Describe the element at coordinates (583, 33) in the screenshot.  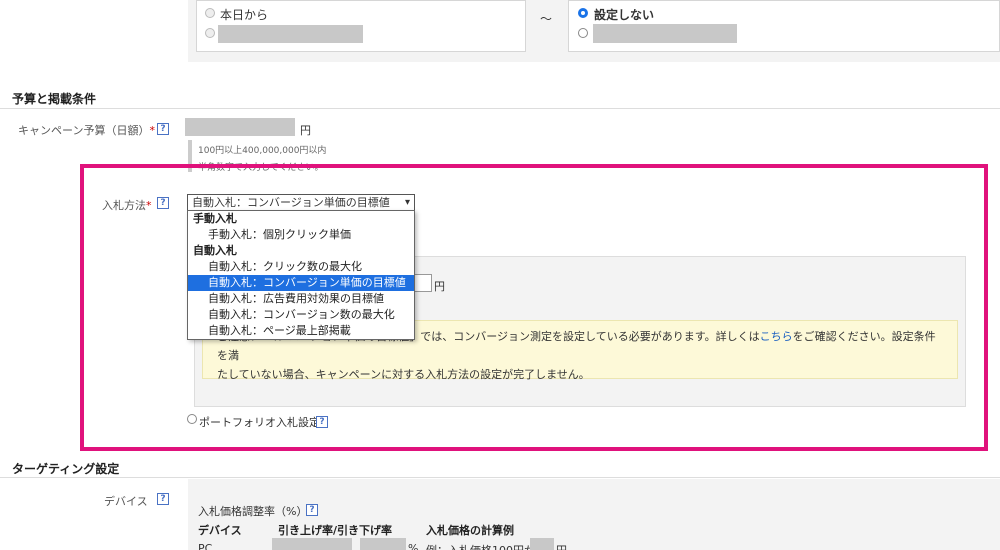
I see `end-date-radio` at that location.